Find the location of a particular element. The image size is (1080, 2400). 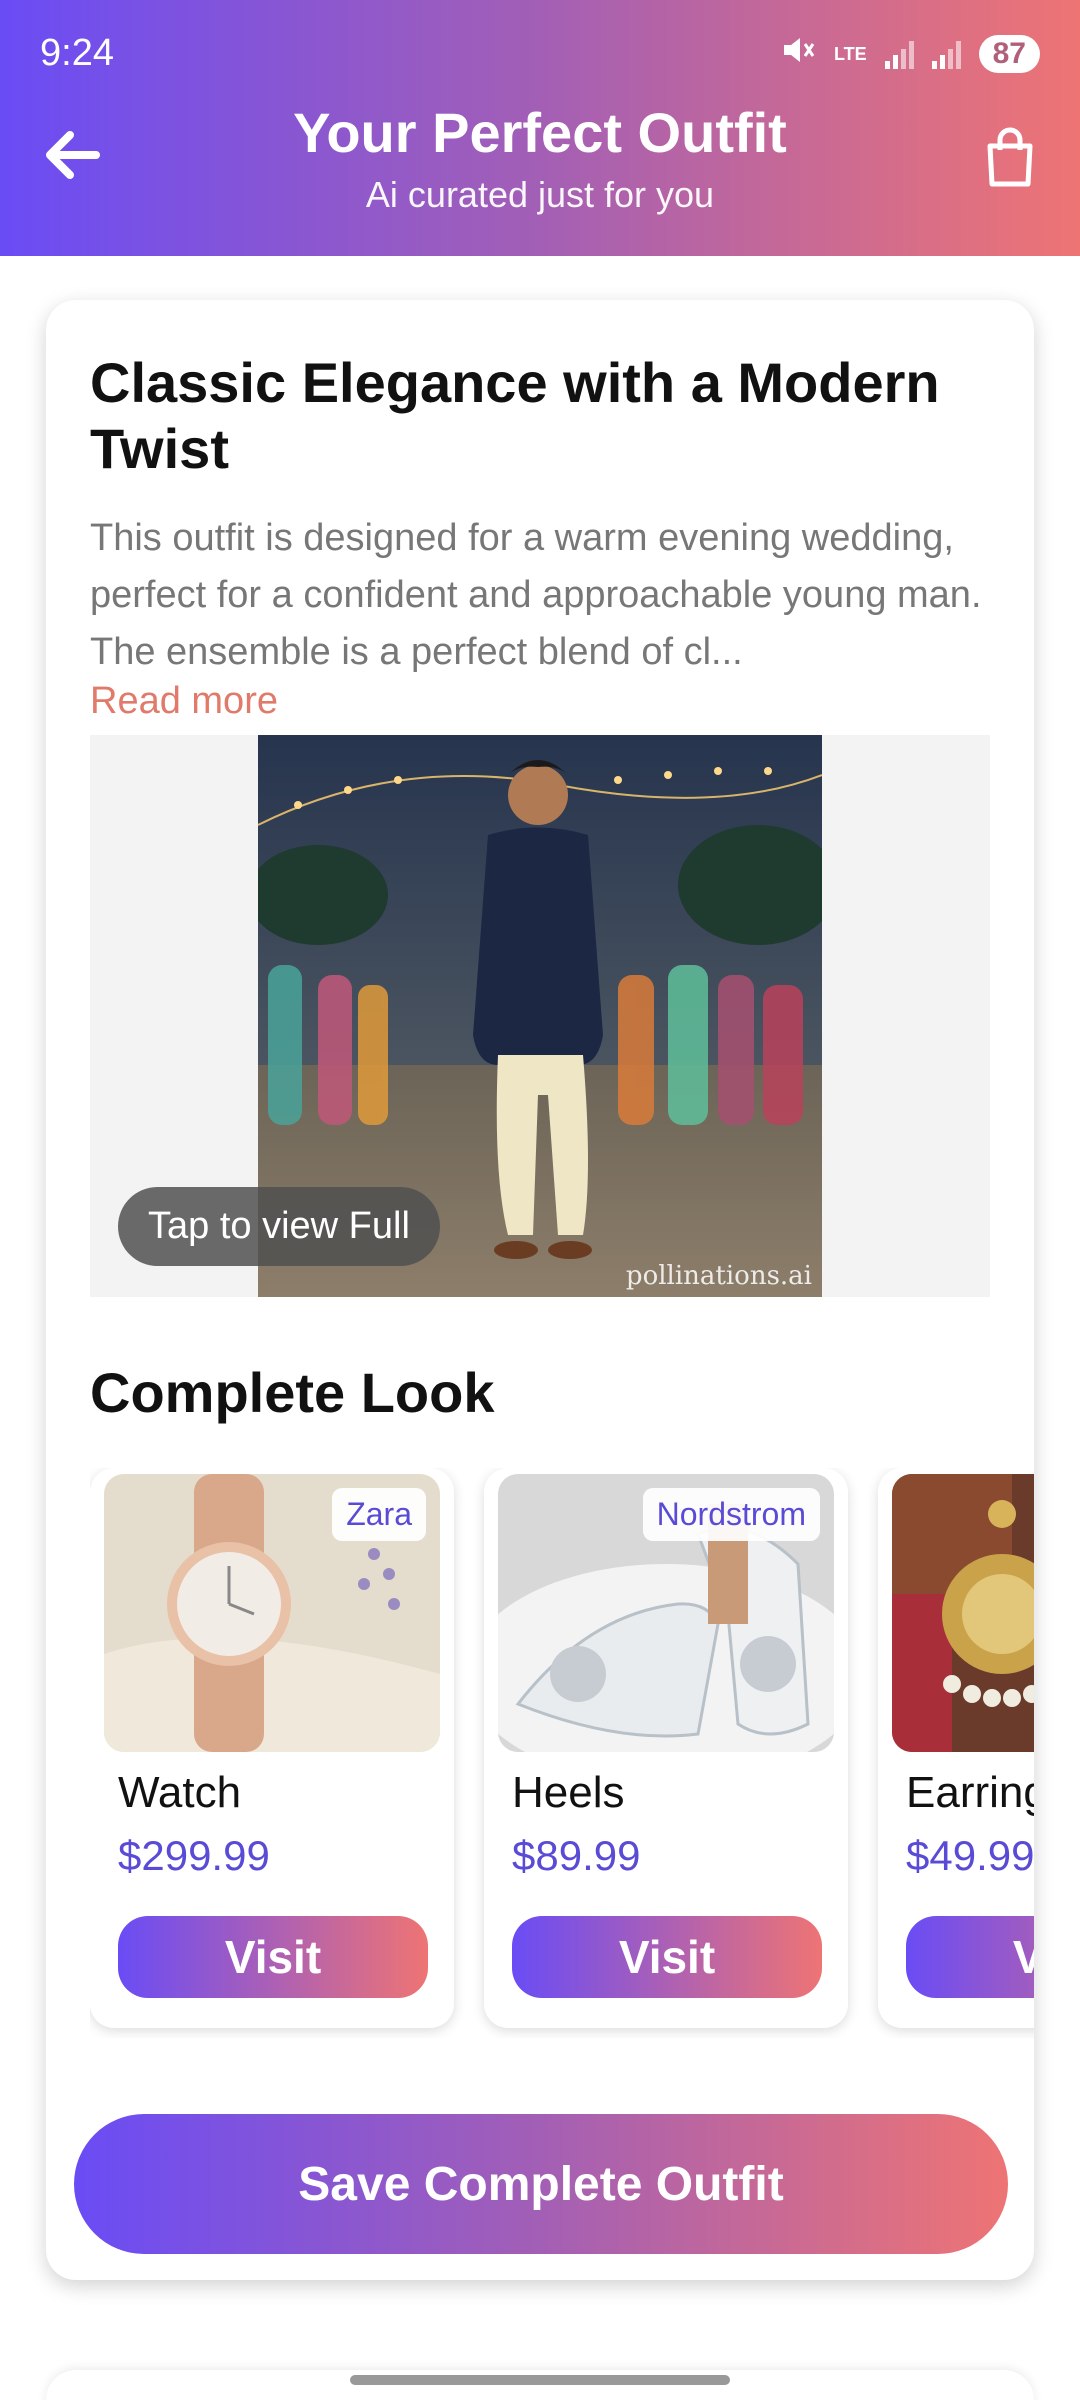

product-image-heels: Nordstrom is located at coordinates (666, 1613).